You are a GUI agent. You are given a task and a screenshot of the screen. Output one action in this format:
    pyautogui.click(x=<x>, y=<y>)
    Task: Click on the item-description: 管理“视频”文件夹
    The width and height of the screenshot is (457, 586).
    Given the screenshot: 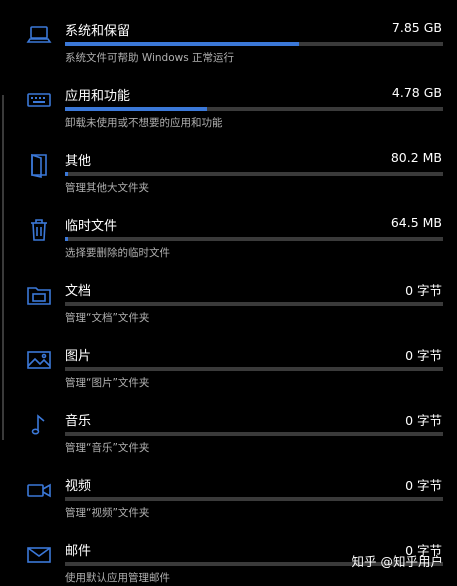 What is the action you would take?
    pyautogui.click(x=107, y=513)
    